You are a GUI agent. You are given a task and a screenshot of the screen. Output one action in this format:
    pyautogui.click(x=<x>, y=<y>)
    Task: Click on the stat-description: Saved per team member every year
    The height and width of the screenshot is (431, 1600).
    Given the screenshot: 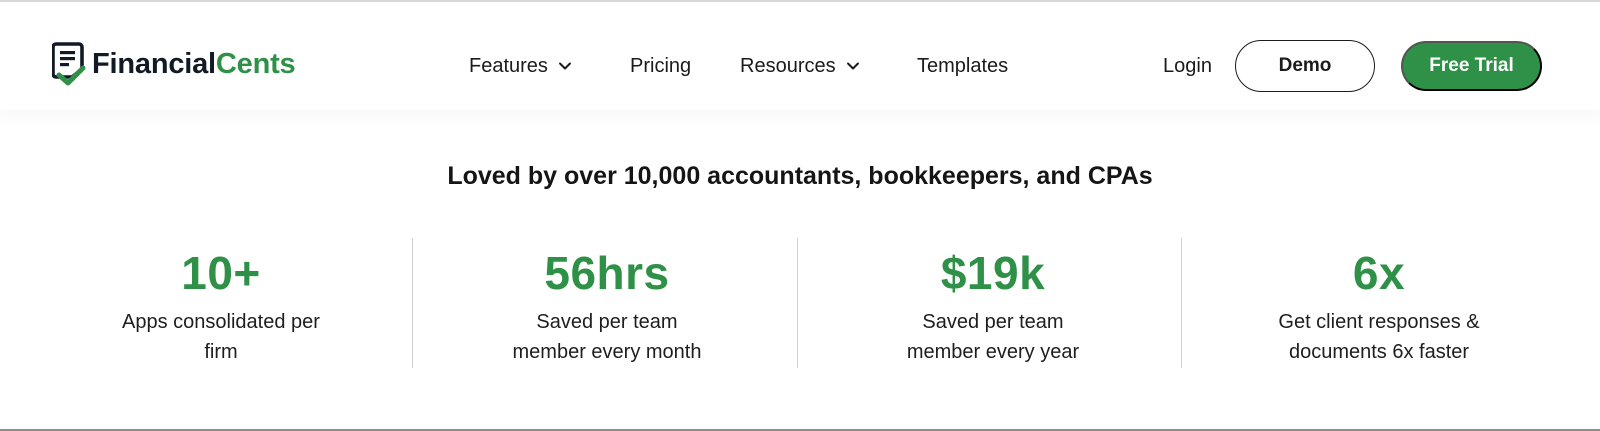 What is the action you would take?
    pyautogui.click(x=993, y=337)
    